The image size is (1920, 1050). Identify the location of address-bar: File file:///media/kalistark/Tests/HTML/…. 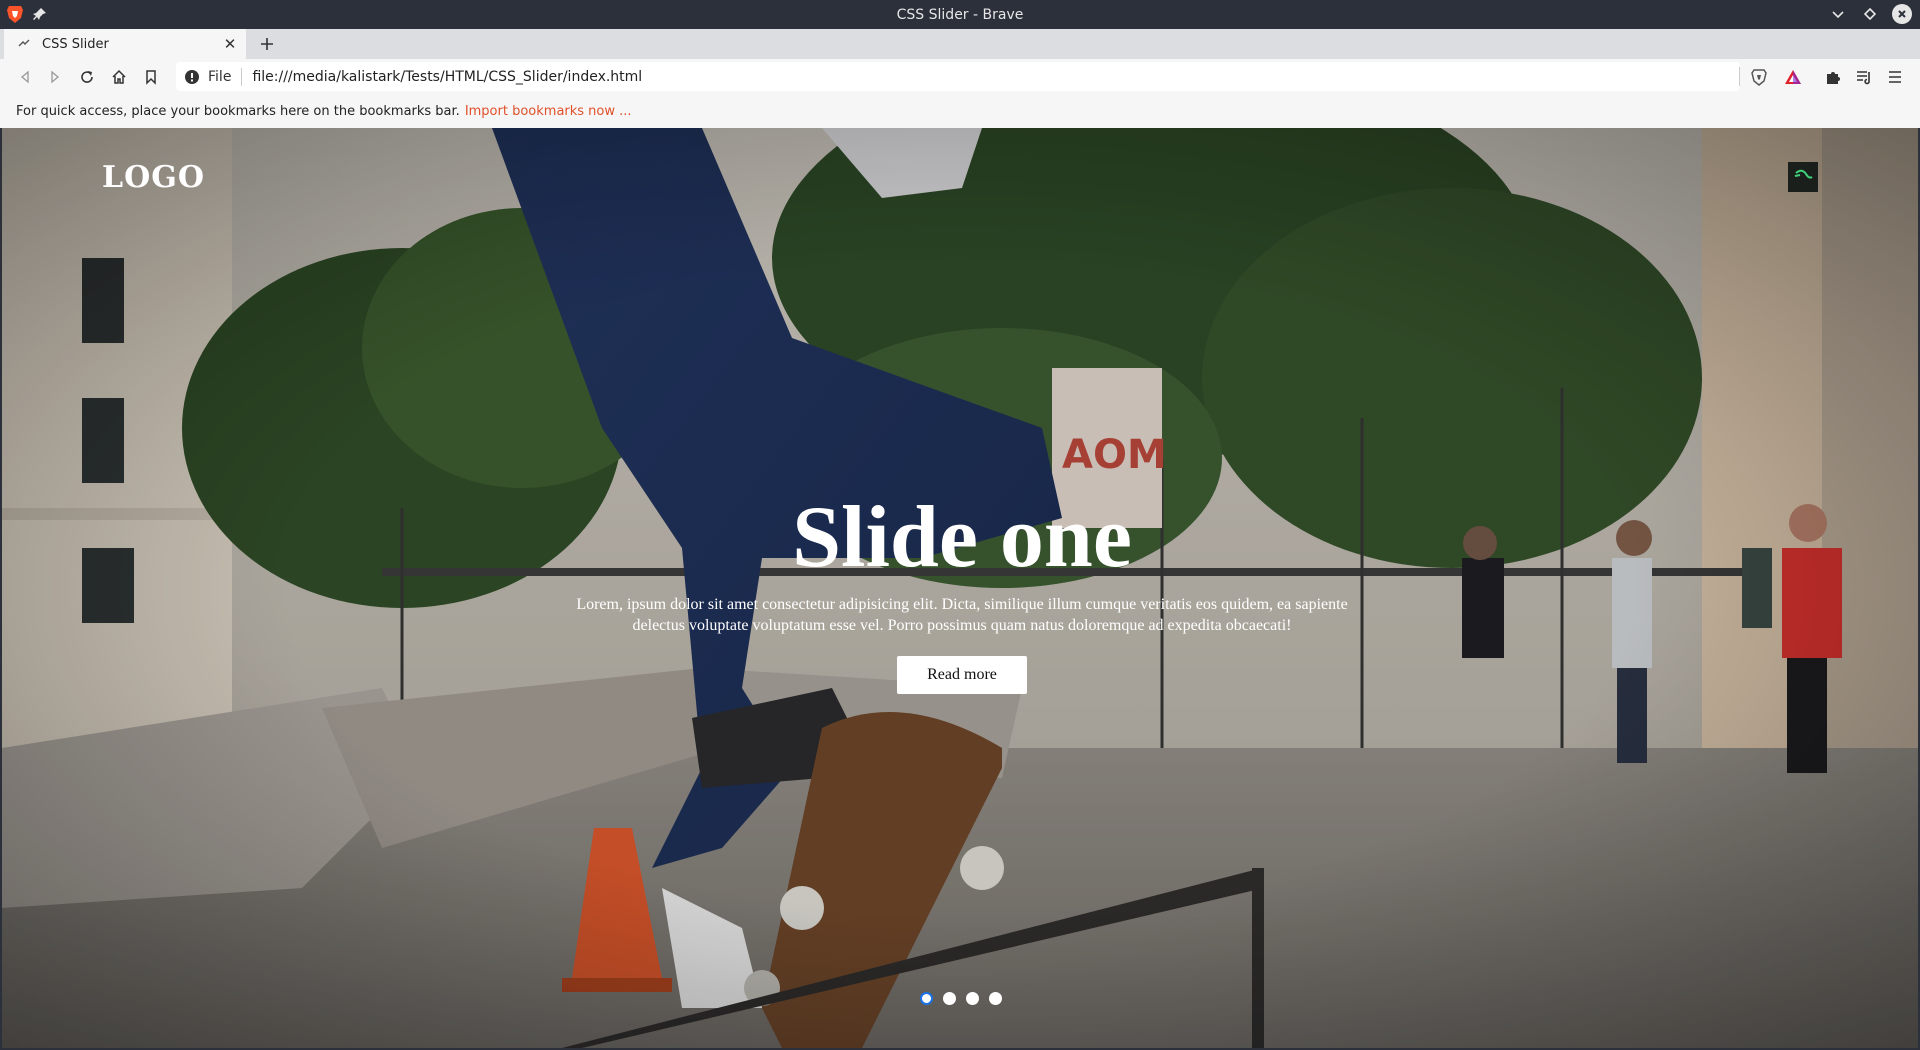
(958, 76).